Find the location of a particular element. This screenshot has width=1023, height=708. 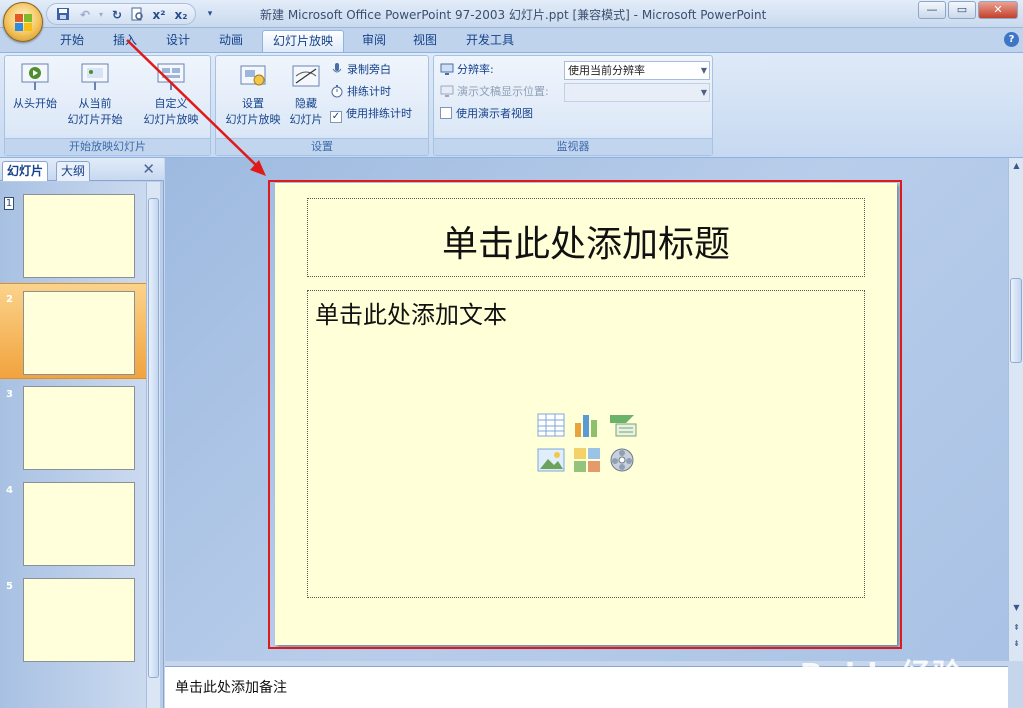

presenter-view-label: 使用演示者视图 is located at coordinates (494, 113).